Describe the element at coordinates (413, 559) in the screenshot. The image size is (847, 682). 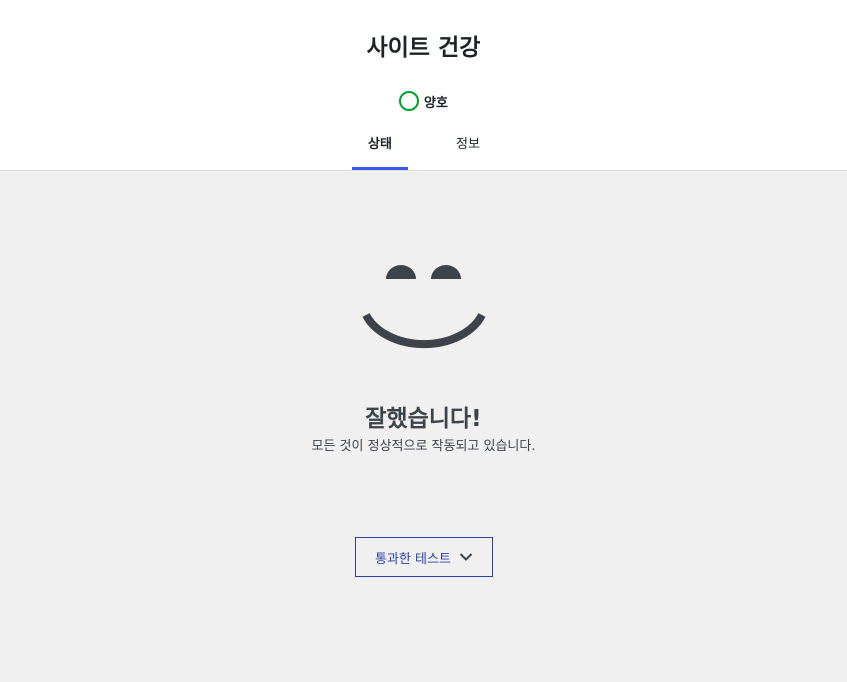
I see `passed-tests-label: 통과한 테스트` at that location.